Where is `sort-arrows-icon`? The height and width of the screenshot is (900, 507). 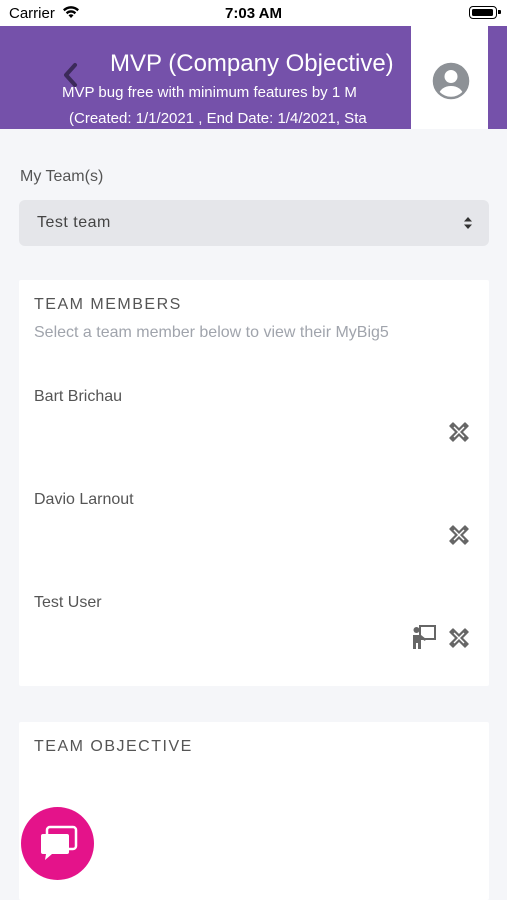
sort-arrows-icon is located at coordinates (468, 223).